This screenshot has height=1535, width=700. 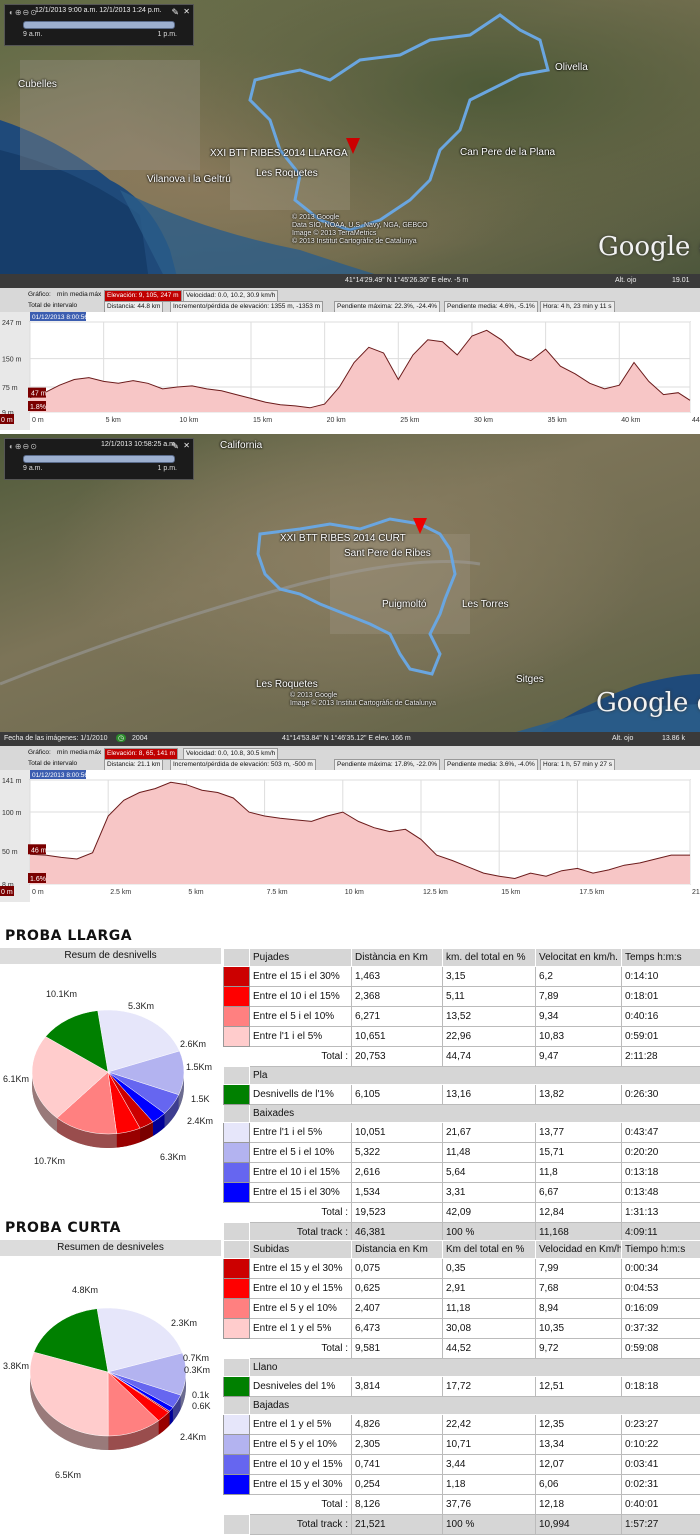 What do you see at coordinates (579, 1017) in the screenshot?
I see `speed-cell: 9,34` at bounding box center [579, 1017].